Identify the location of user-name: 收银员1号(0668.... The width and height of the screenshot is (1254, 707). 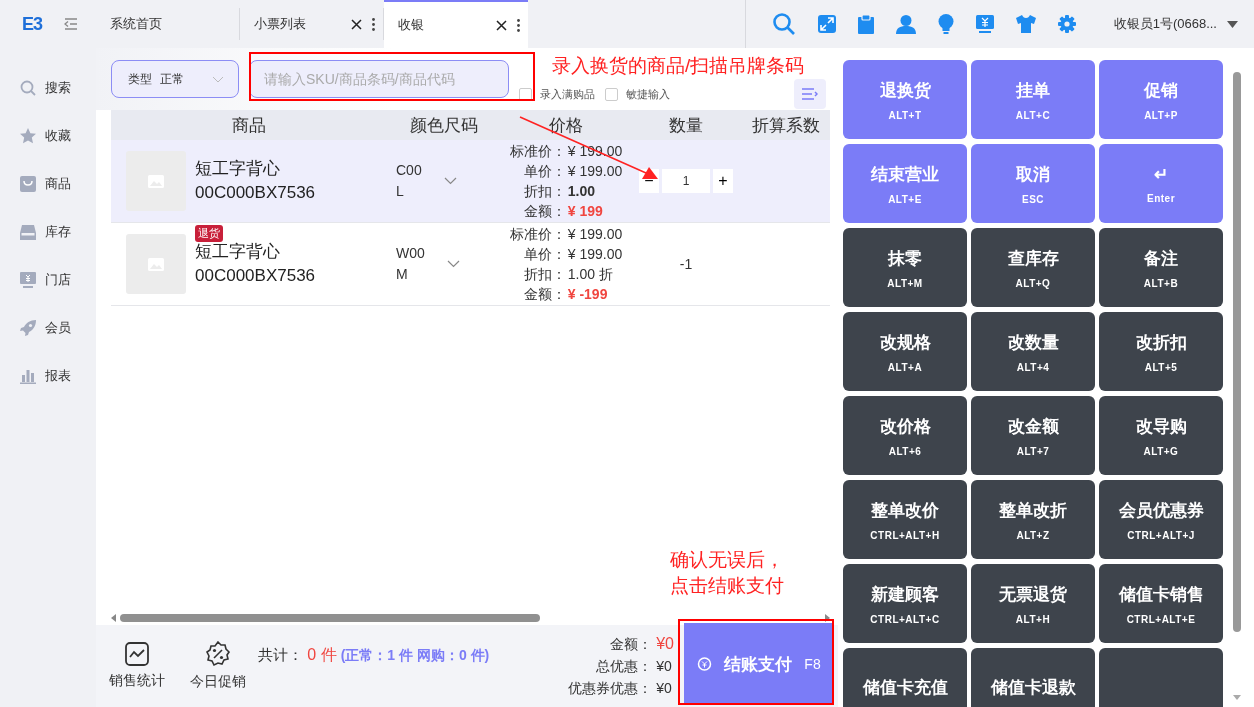
(1165, 24).